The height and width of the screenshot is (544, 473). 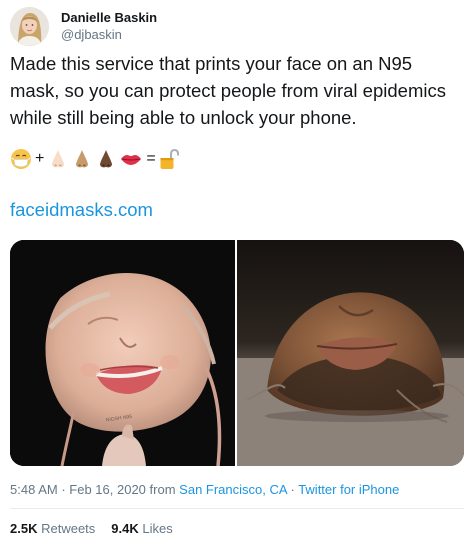 I want to click on lips-icon, so click(x=131, y=159).